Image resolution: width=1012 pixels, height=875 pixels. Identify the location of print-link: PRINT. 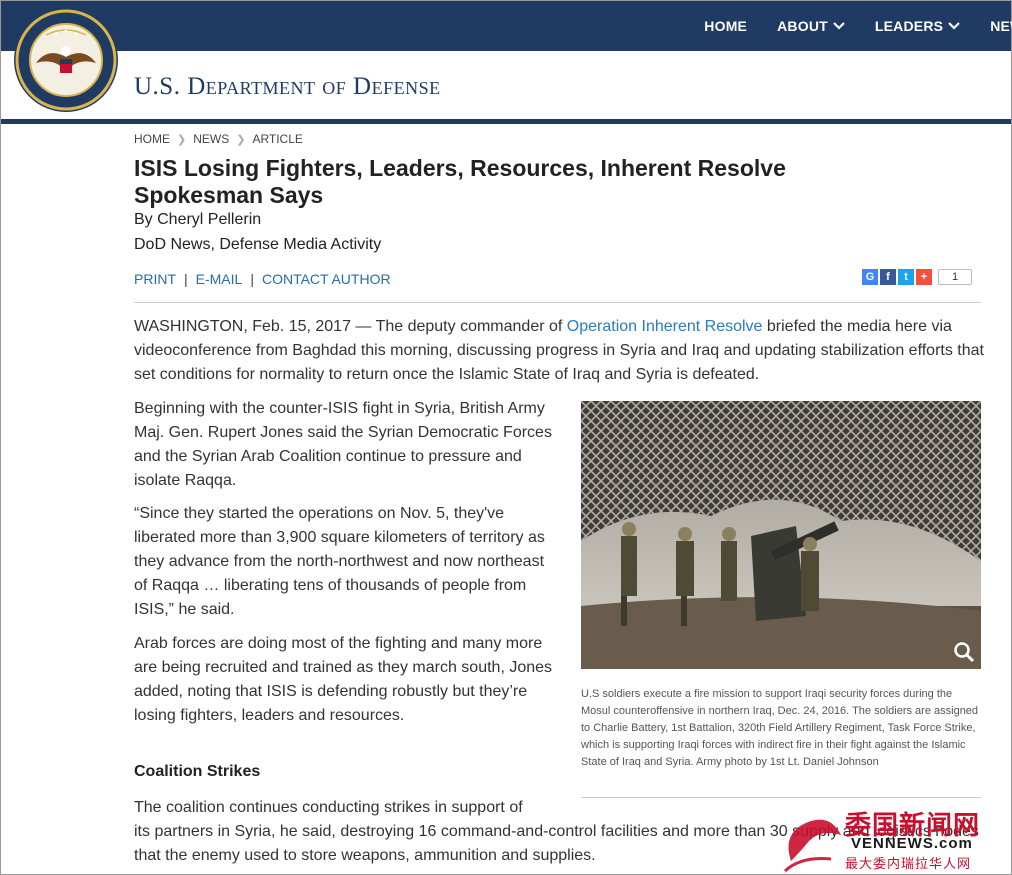
(155, 279).